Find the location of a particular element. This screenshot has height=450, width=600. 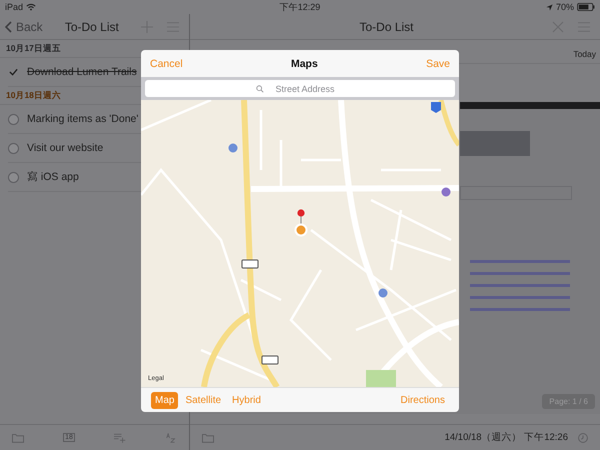

search-field: Street Address is located at coordinates (300, 88).